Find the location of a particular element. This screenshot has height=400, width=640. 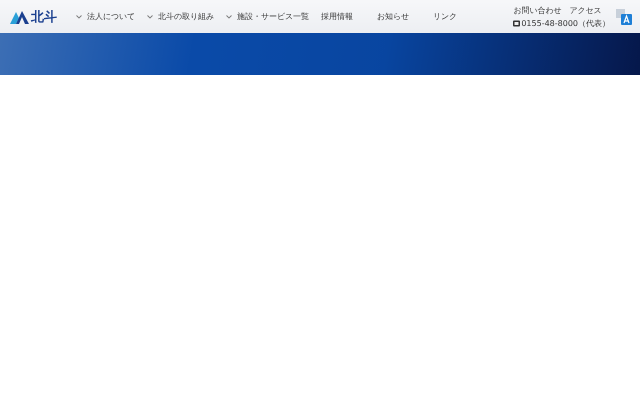

logo-text: 北斗 is located at coordinates (44, 17).